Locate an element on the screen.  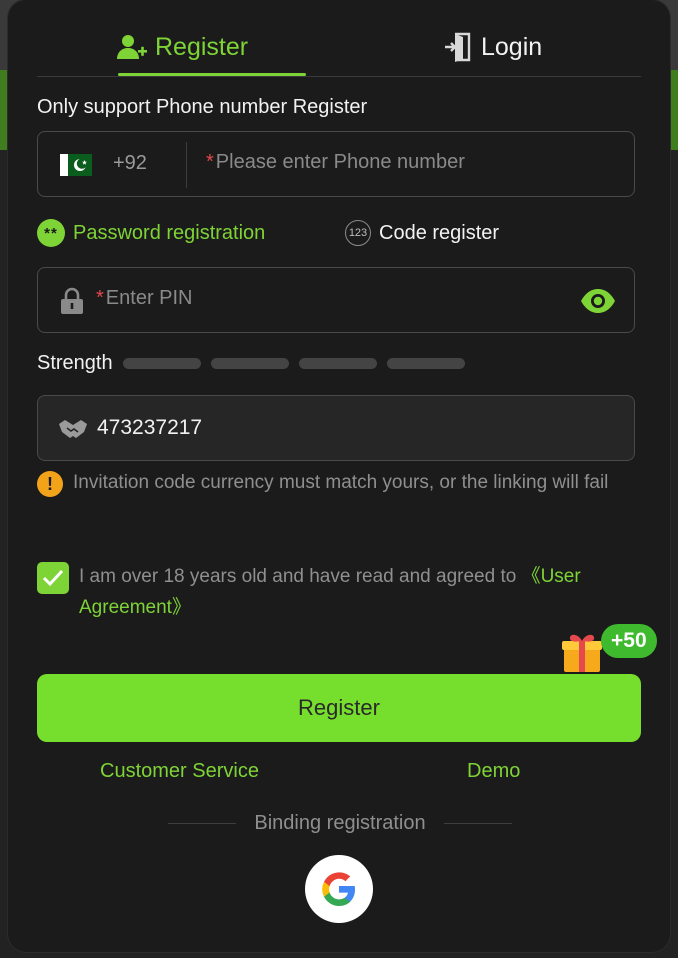
customer-service-link: Customer Service is located at coordinates (179, 771).